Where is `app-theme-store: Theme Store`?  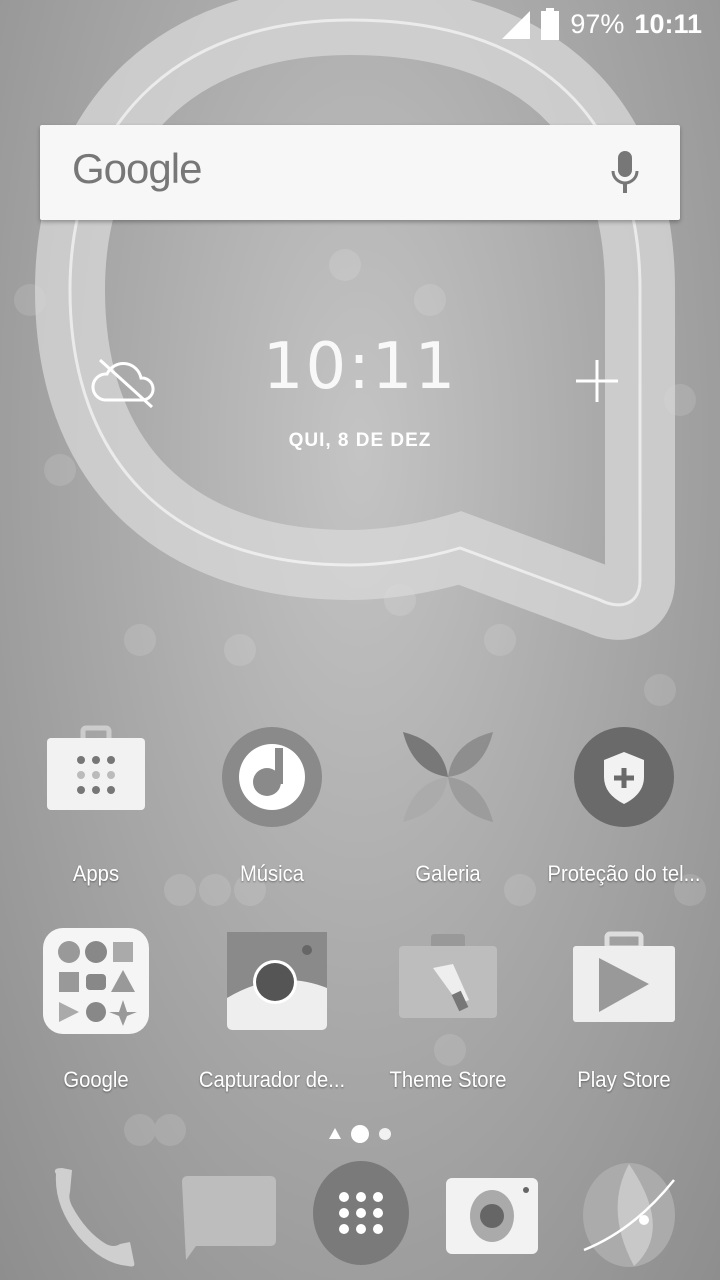
app-theme-store: Theme Store is located at coordinates (448, 1010).